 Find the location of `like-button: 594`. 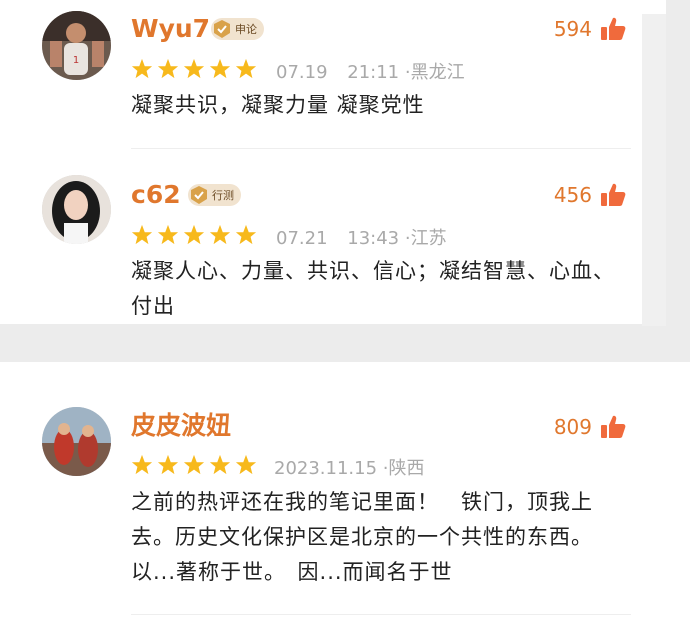

like-button: 594 is located at coordinates (590, 29).